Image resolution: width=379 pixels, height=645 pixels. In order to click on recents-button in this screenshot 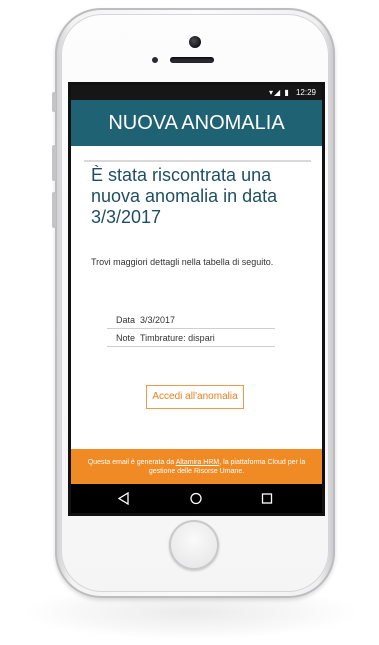, I will do `click(267, 498)`.